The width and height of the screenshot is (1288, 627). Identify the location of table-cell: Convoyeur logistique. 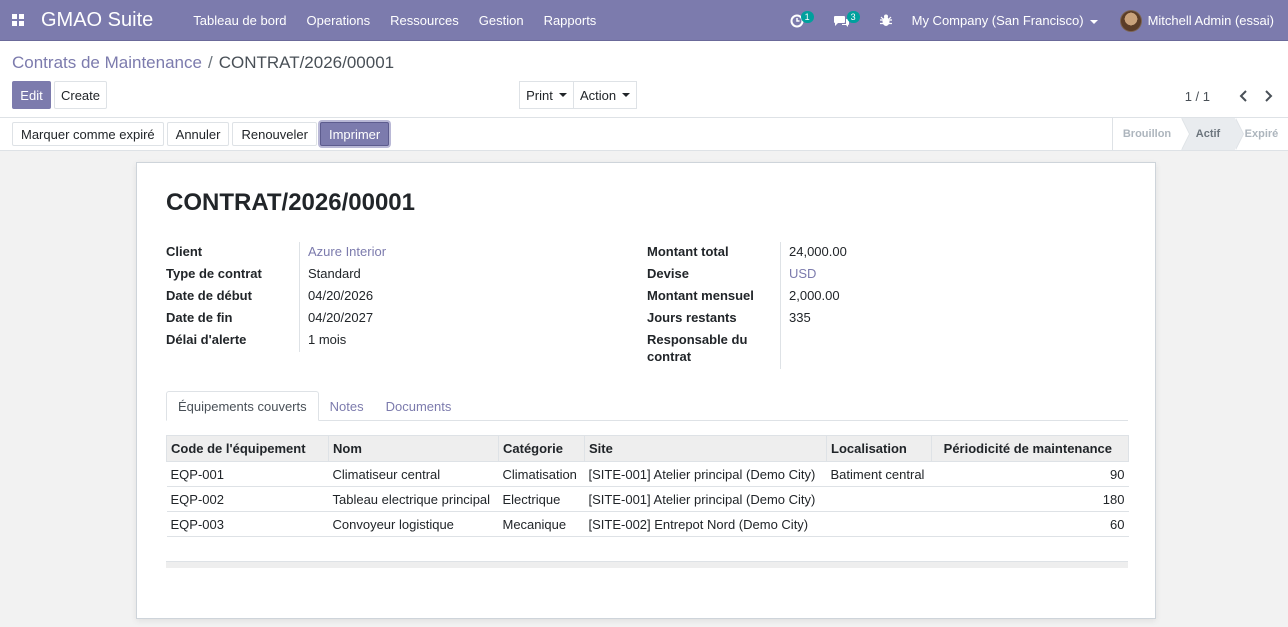
(413, 524).